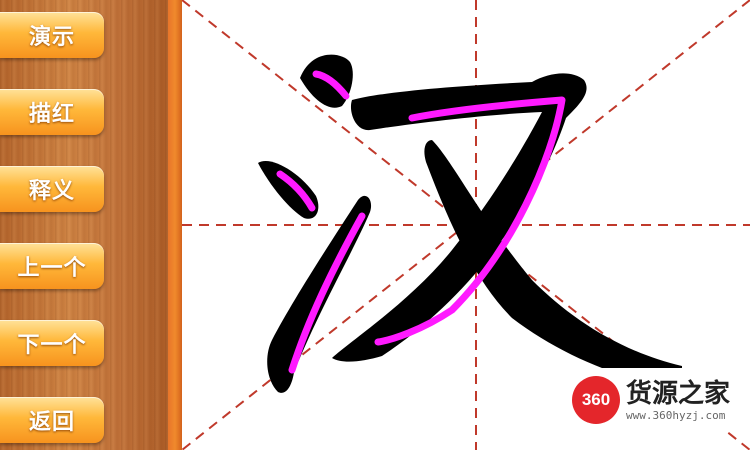  I want to click on next-button: 下一个, so click(52, 343).